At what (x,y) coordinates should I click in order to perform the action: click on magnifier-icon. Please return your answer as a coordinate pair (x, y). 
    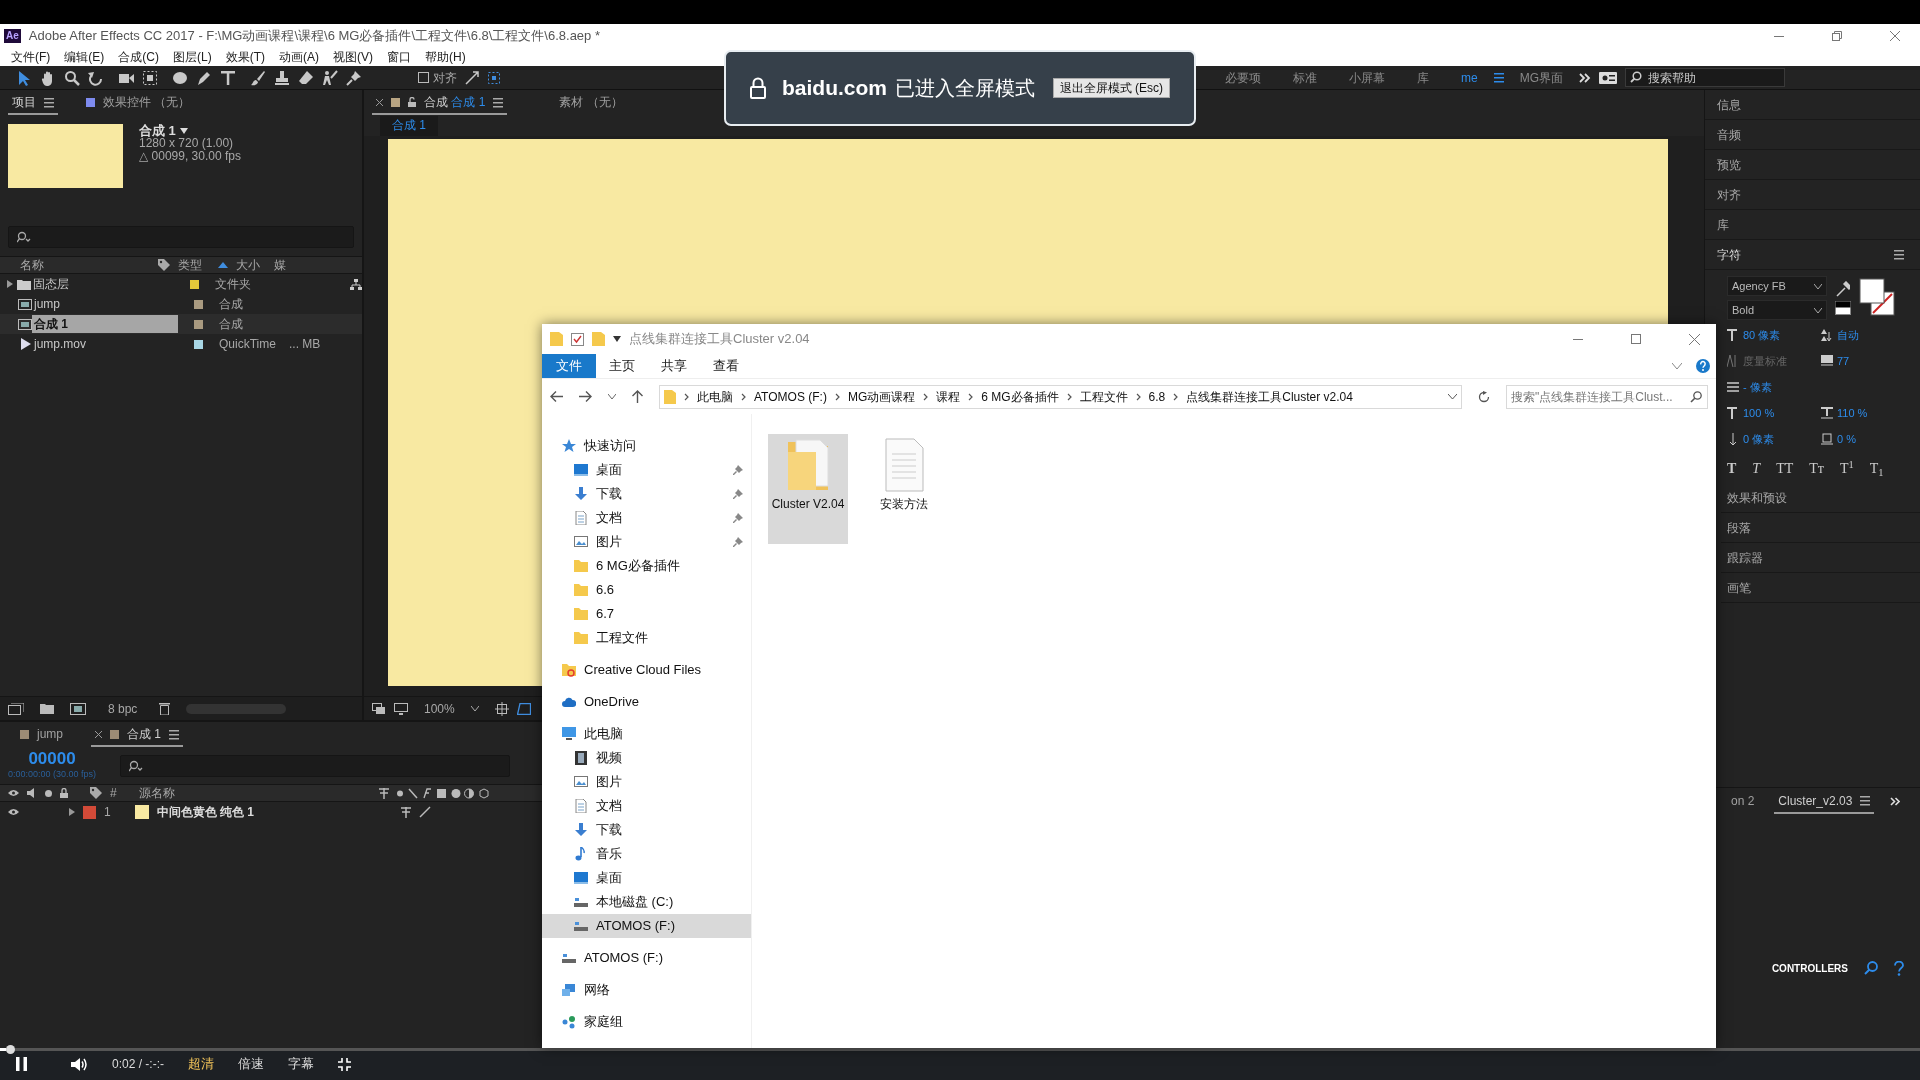
    Looking at the image, I should click on (72, 77).